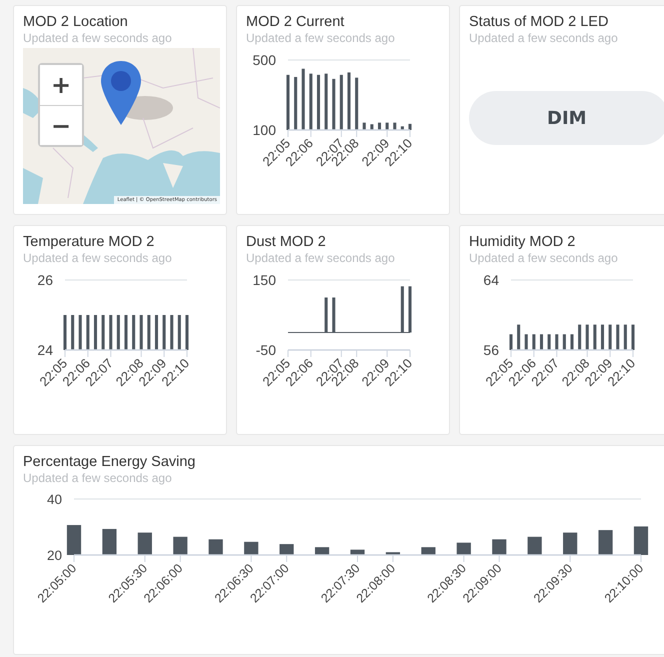 The width and height of the screenshot is (664, 657). Describe the element at coordinates (522, 242) in the screenshot. I see `card-title: Humidity MOD 2` at that location.